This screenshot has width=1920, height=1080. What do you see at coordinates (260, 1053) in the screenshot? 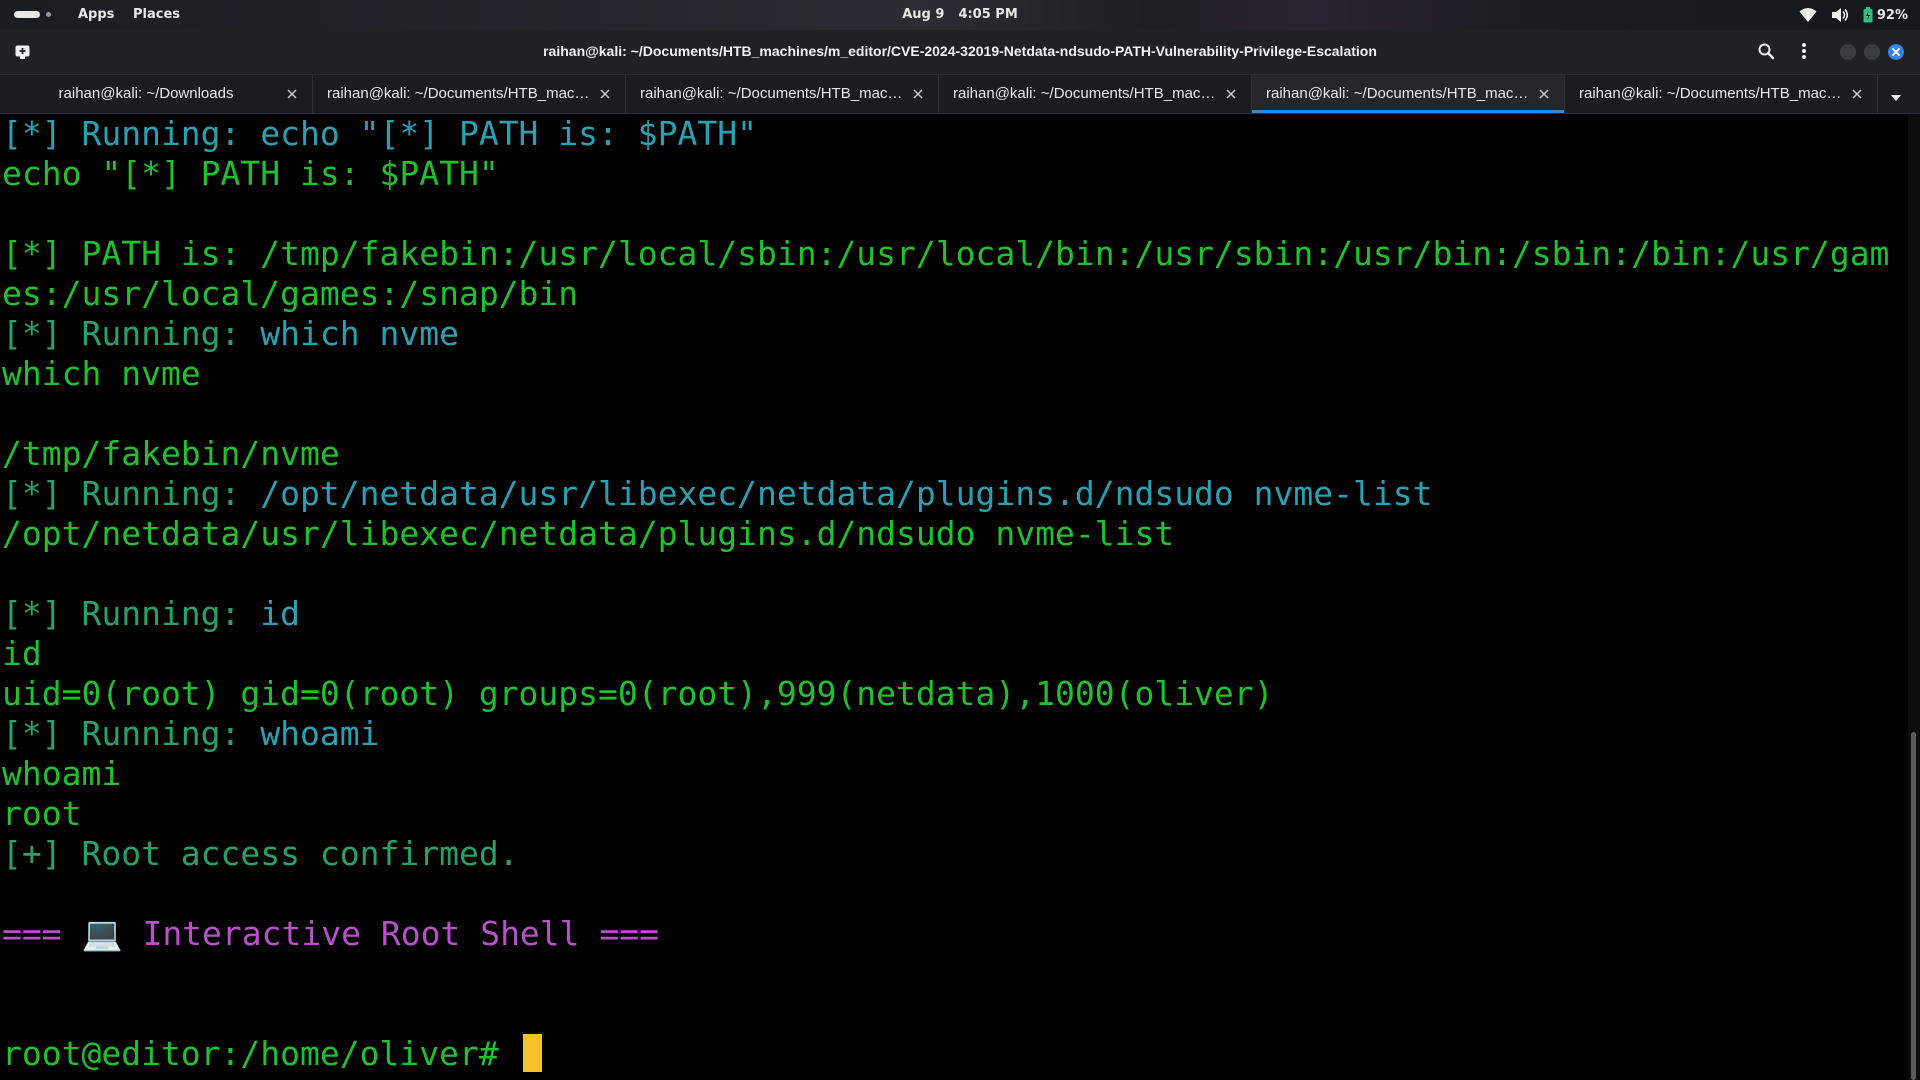
I see `terminal-text: root@editor:/home/oliver#` at bounding box center [260, 1053].